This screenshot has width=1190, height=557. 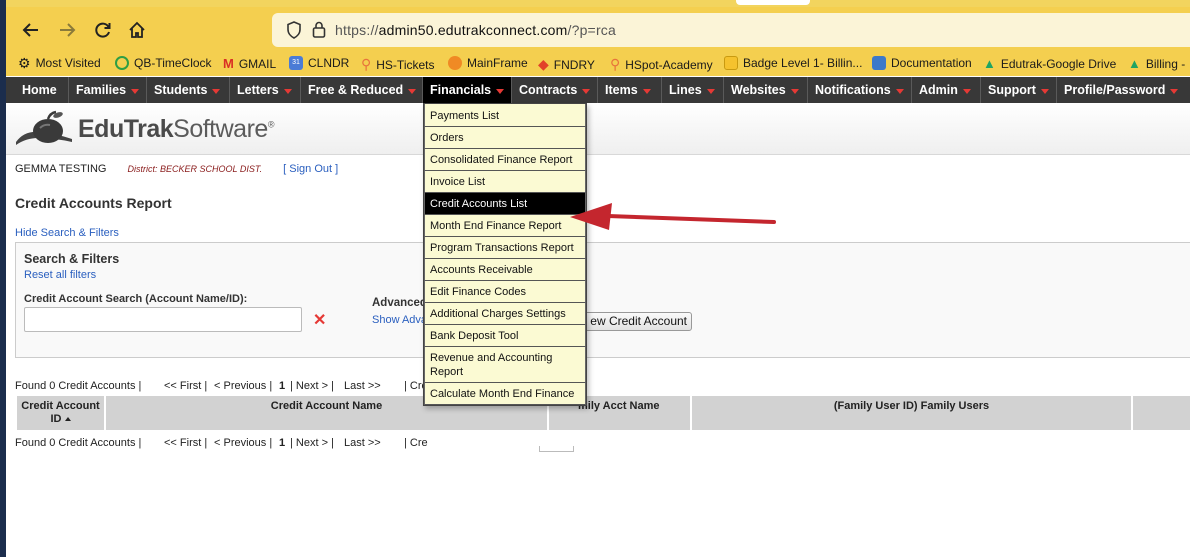 What do you see at coordinates (319, 63) in the screenshot?
I see `bookmark-clndr: 31 CLNDR` at bounding box center [319, 63].